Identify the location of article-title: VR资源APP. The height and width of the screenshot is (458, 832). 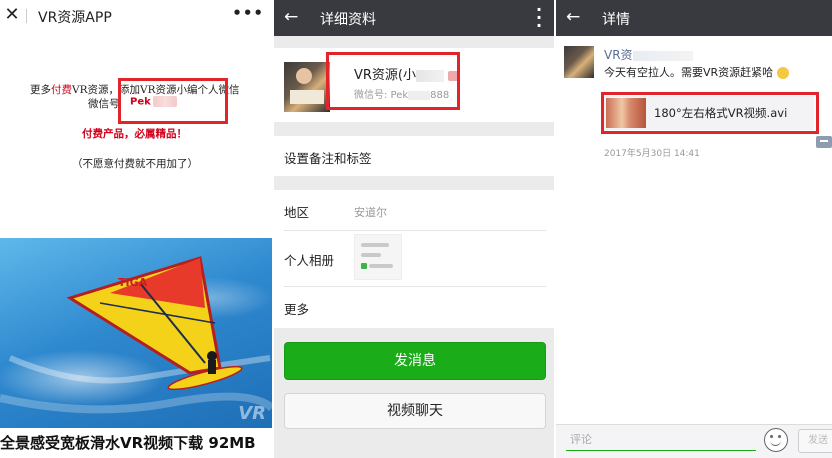
(75, 18).